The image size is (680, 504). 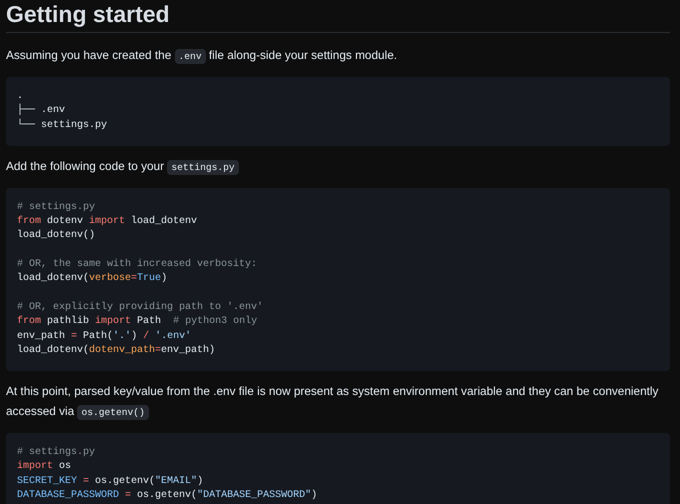 I want to click on code-line: env_path = Path('.') / '.env', so click(x=104, y=337).